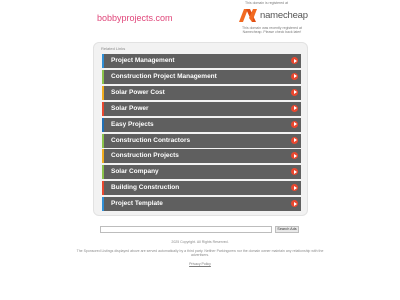  Describe the element at coordinates (164, 76) in the screenshot. I see `related-link-label: Construction Project Management` at that location.